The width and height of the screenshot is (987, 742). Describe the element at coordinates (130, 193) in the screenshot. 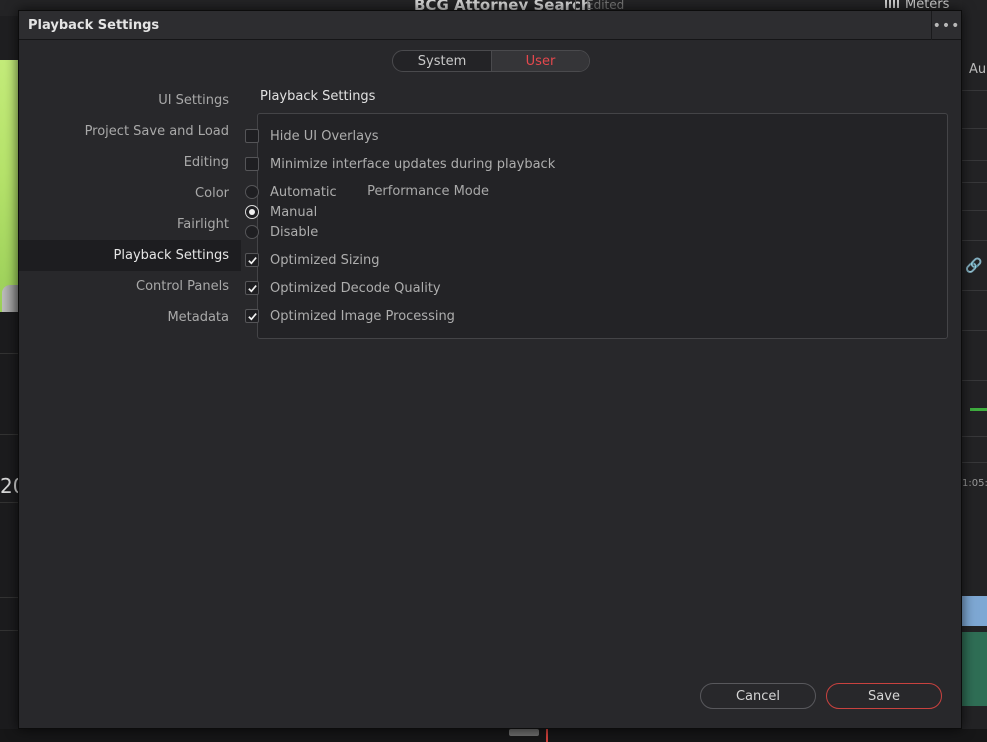

I see `nav-item-color: Color` at that location.